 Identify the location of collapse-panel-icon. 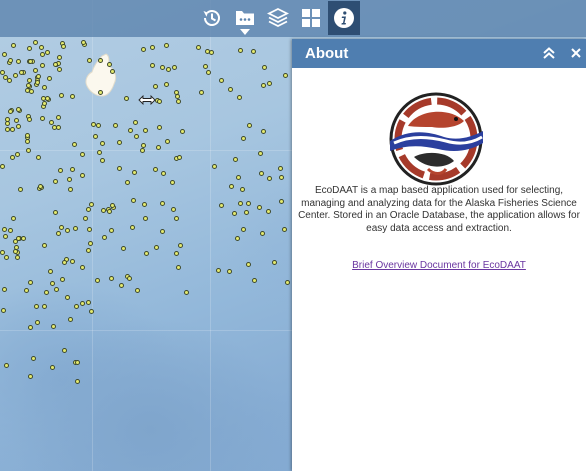
(549, 53).